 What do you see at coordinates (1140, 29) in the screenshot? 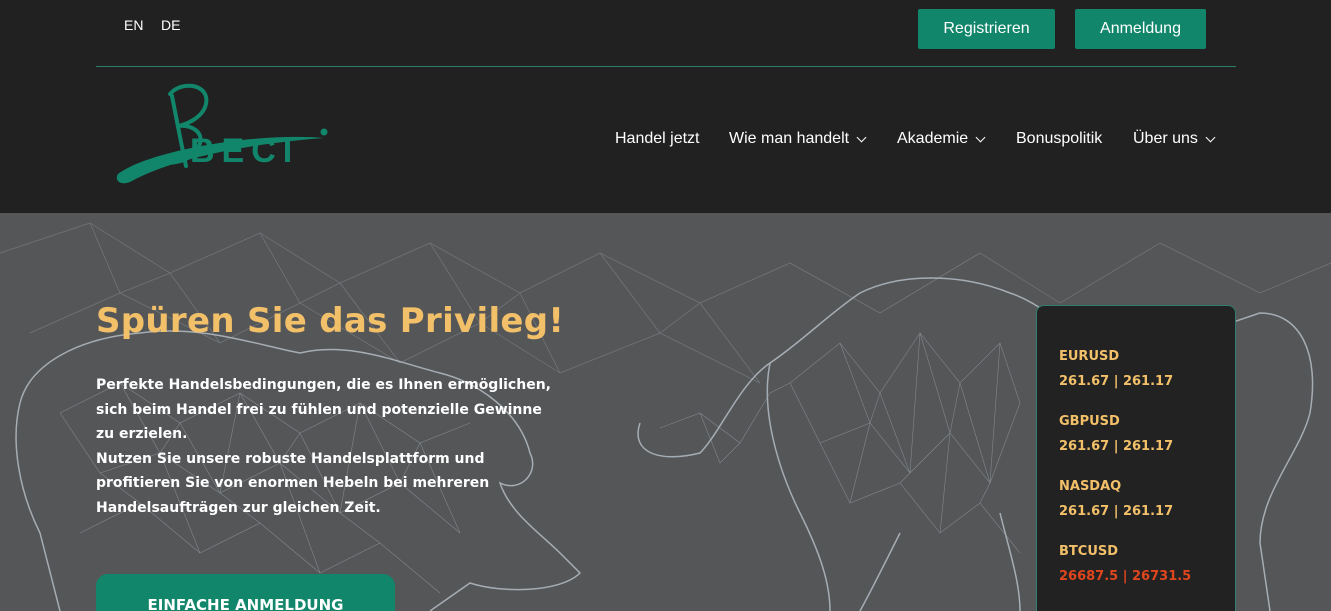
I see `login-button: Anmeldung` at bounding box center [1140, 29].